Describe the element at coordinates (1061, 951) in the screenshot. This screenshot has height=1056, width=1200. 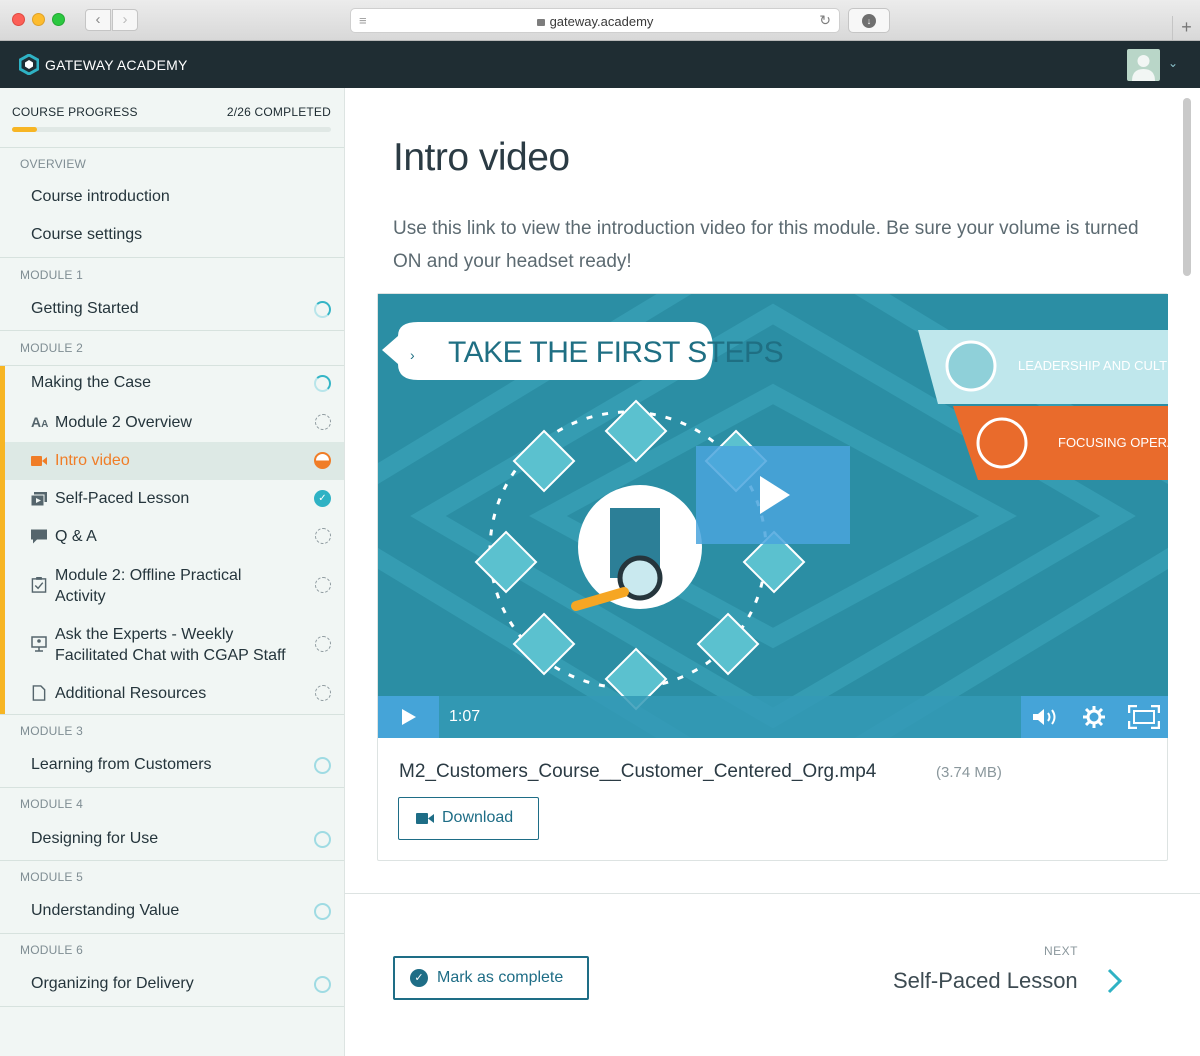
I see `next-lesson-kicker: NEXT` at that location.